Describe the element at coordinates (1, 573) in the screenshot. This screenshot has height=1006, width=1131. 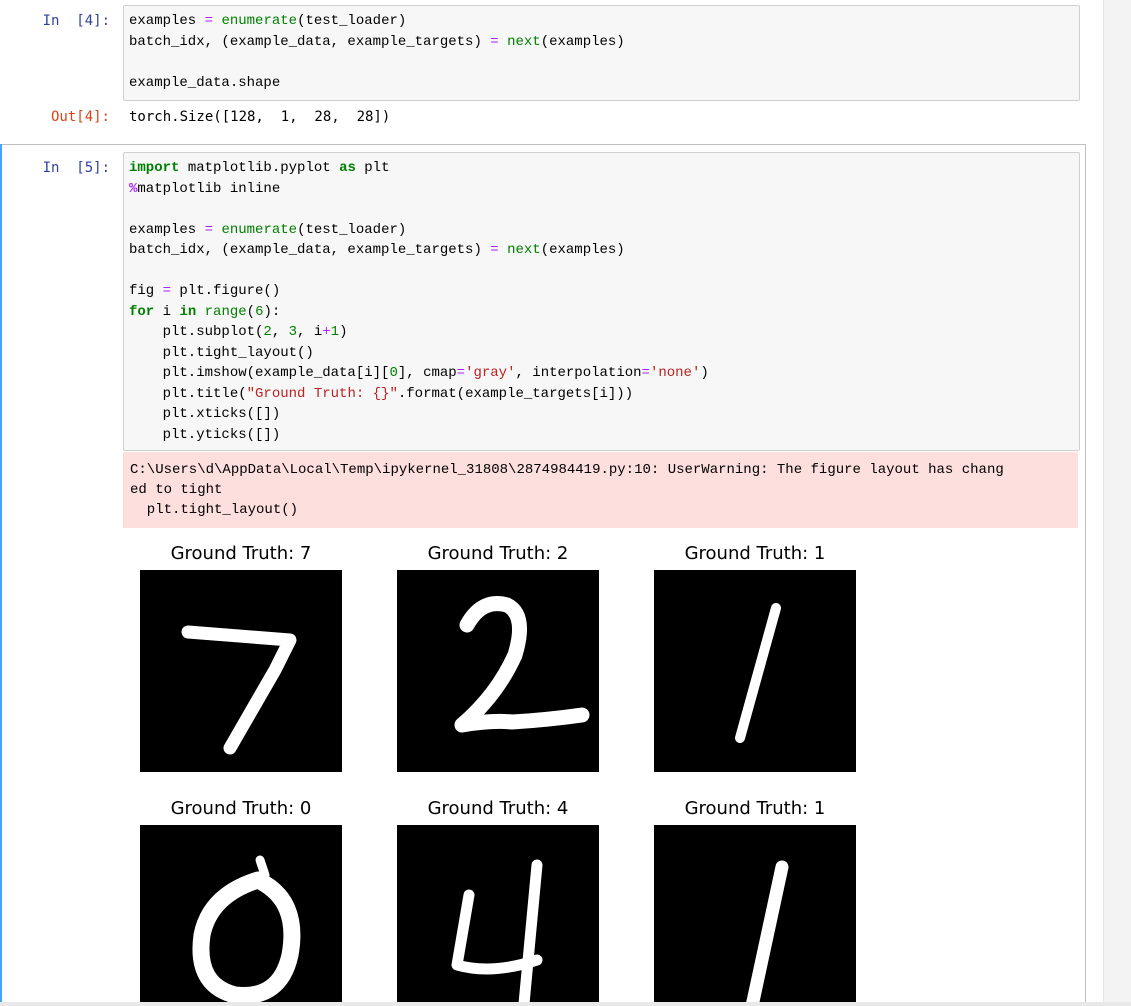
I see `selected-cell-indicator` at that location.